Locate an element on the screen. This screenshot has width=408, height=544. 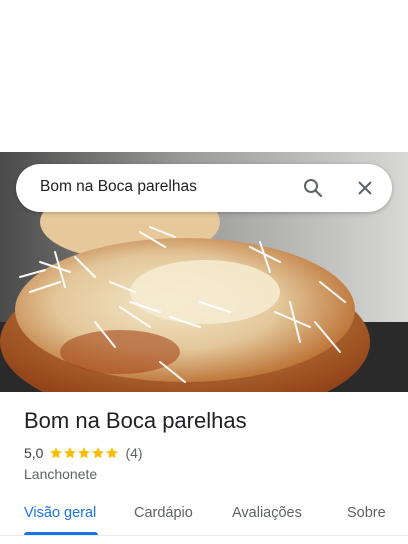
review-count: (4) is located at coordinates (133, 453).